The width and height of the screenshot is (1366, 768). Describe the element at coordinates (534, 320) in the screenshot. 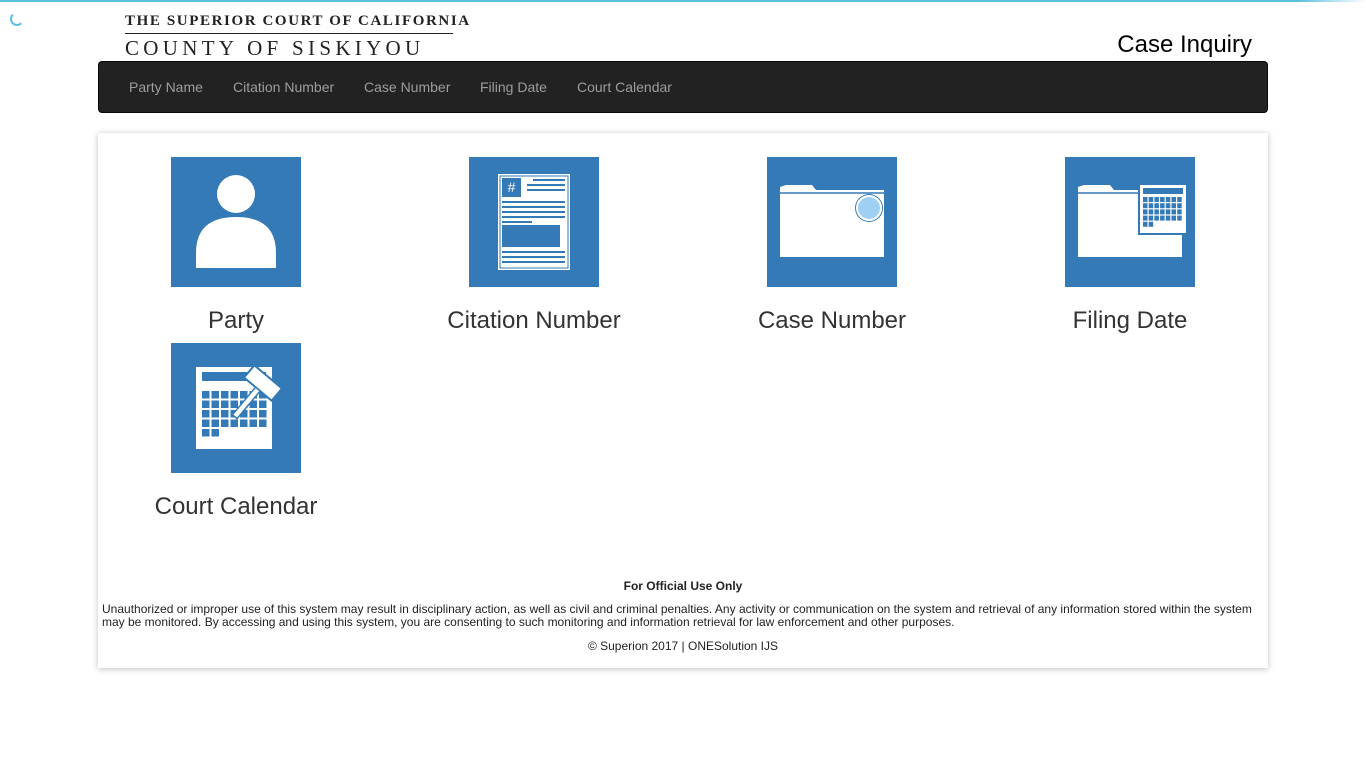

I see `tile-label: Citation Number` at that location.